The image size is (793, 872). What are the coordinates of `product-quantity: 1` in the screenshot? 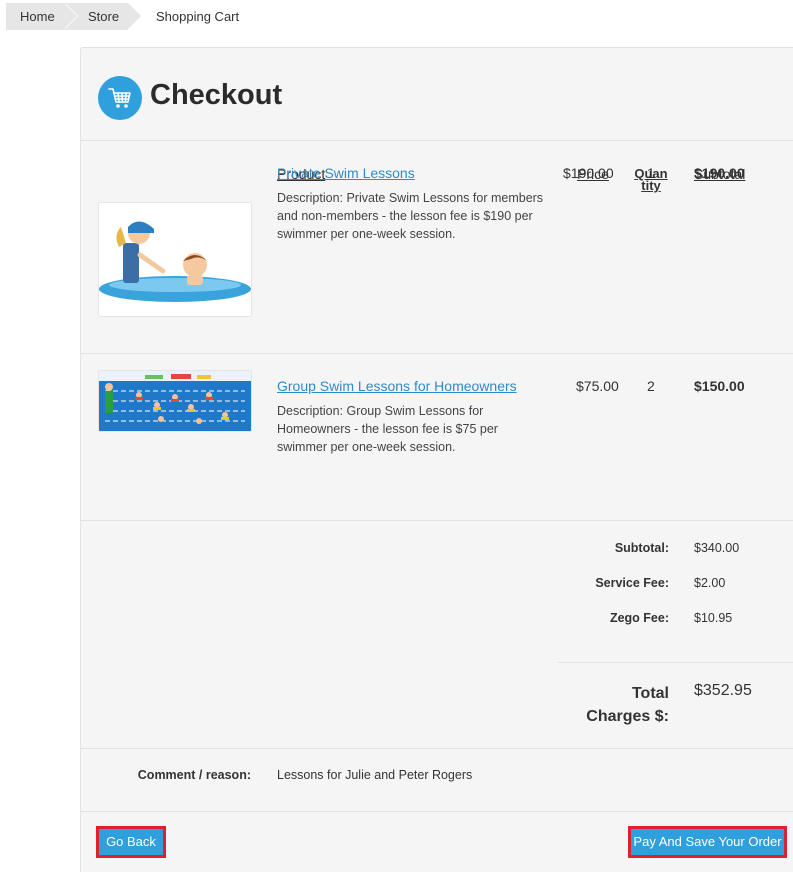 It's located at (651, 173).